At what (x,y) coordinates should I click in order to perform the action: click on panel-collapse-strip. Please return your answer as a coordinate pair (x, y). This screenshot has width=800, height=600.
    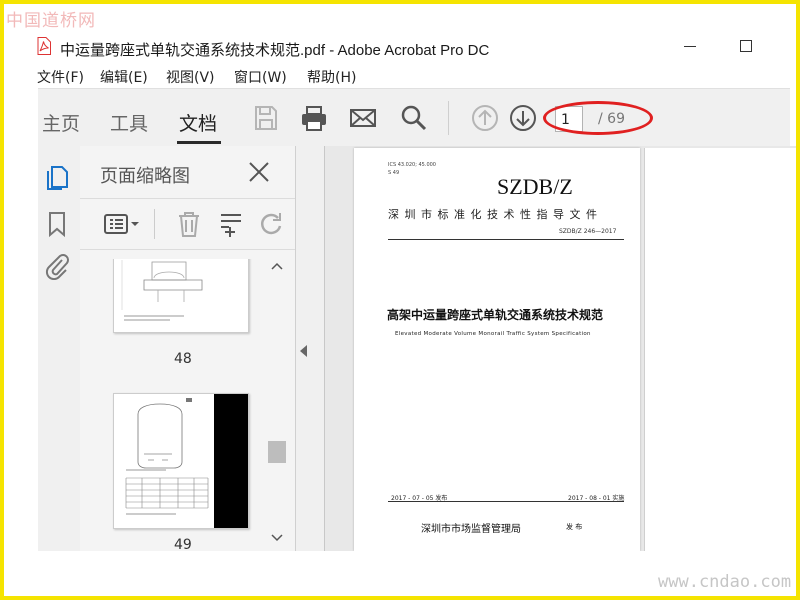
    Looking at the image, I should click on (310, 348).